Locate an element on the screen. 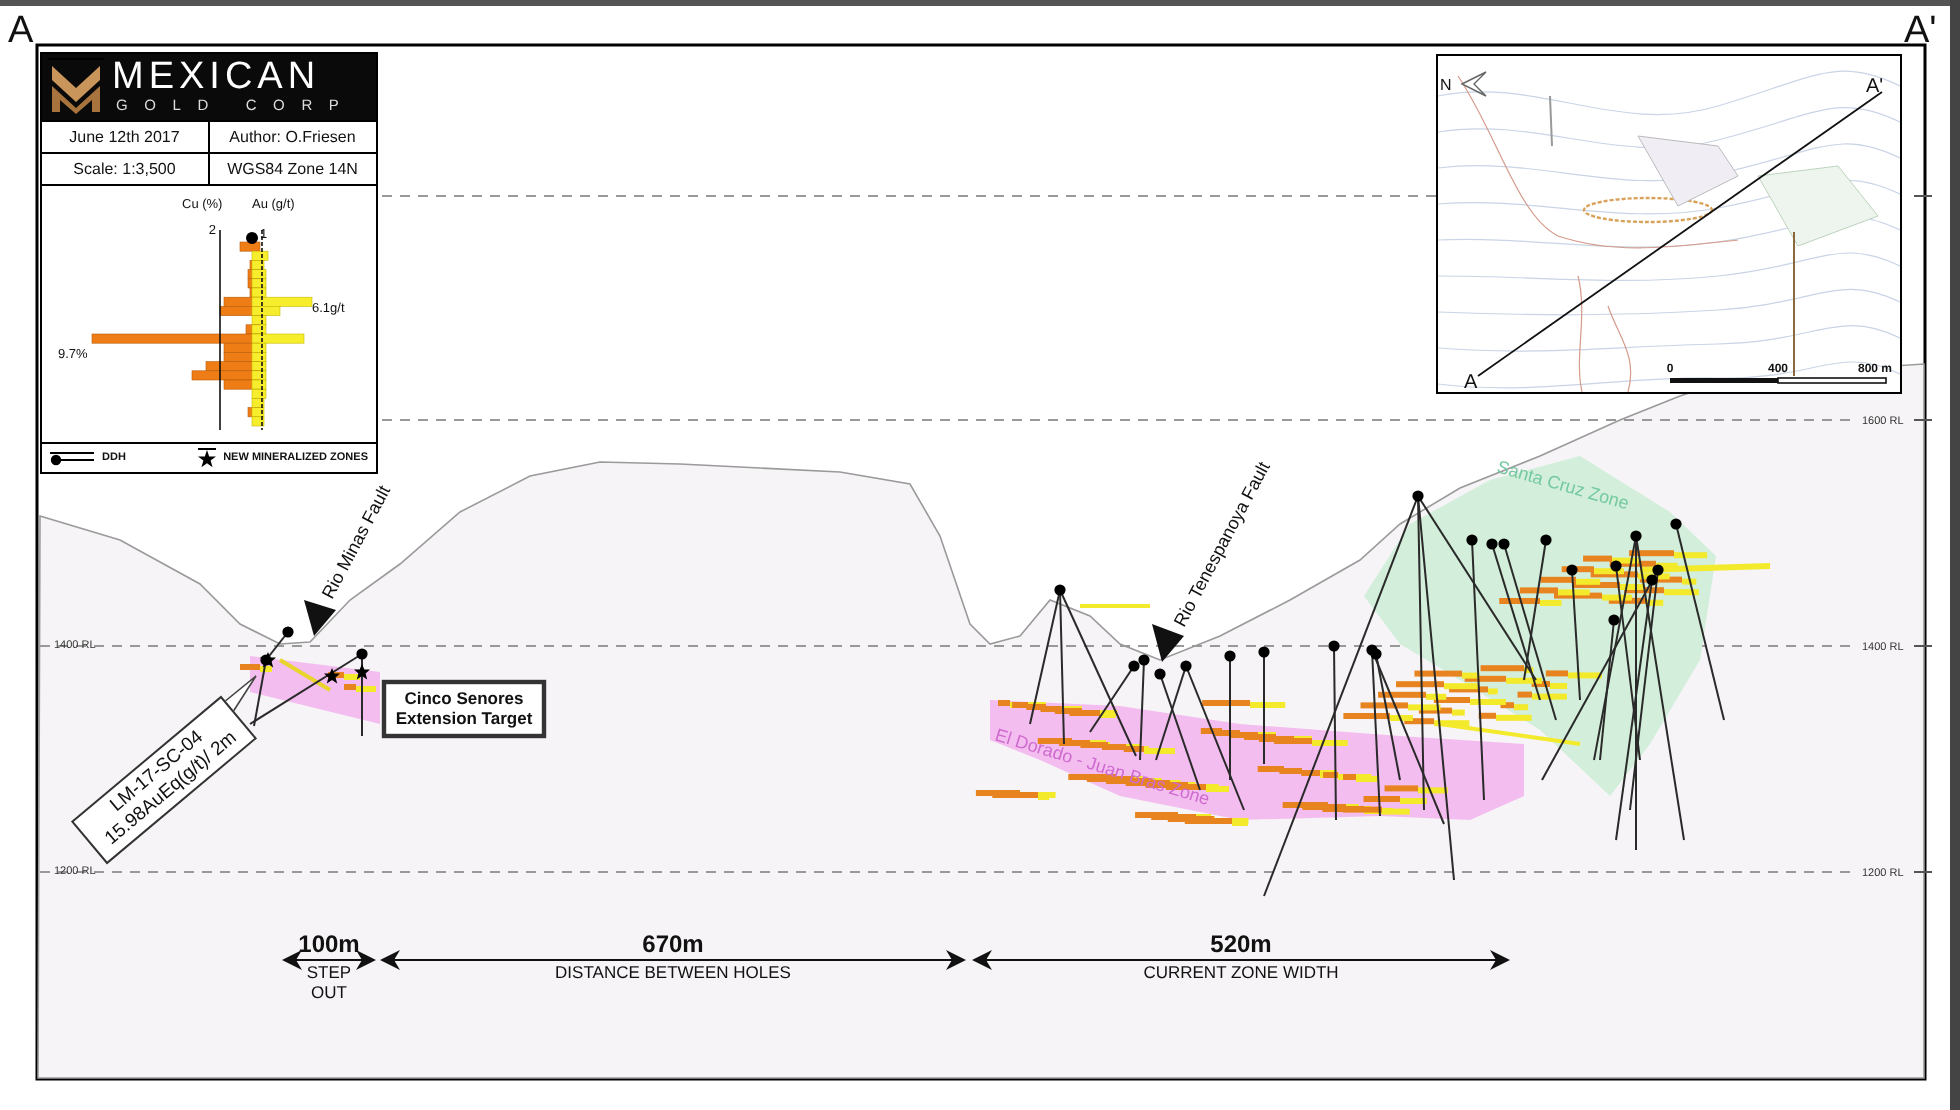 This screenshot has width=1960, height=1110. callout-text: Extension Target is located at coordinates (464, 718).